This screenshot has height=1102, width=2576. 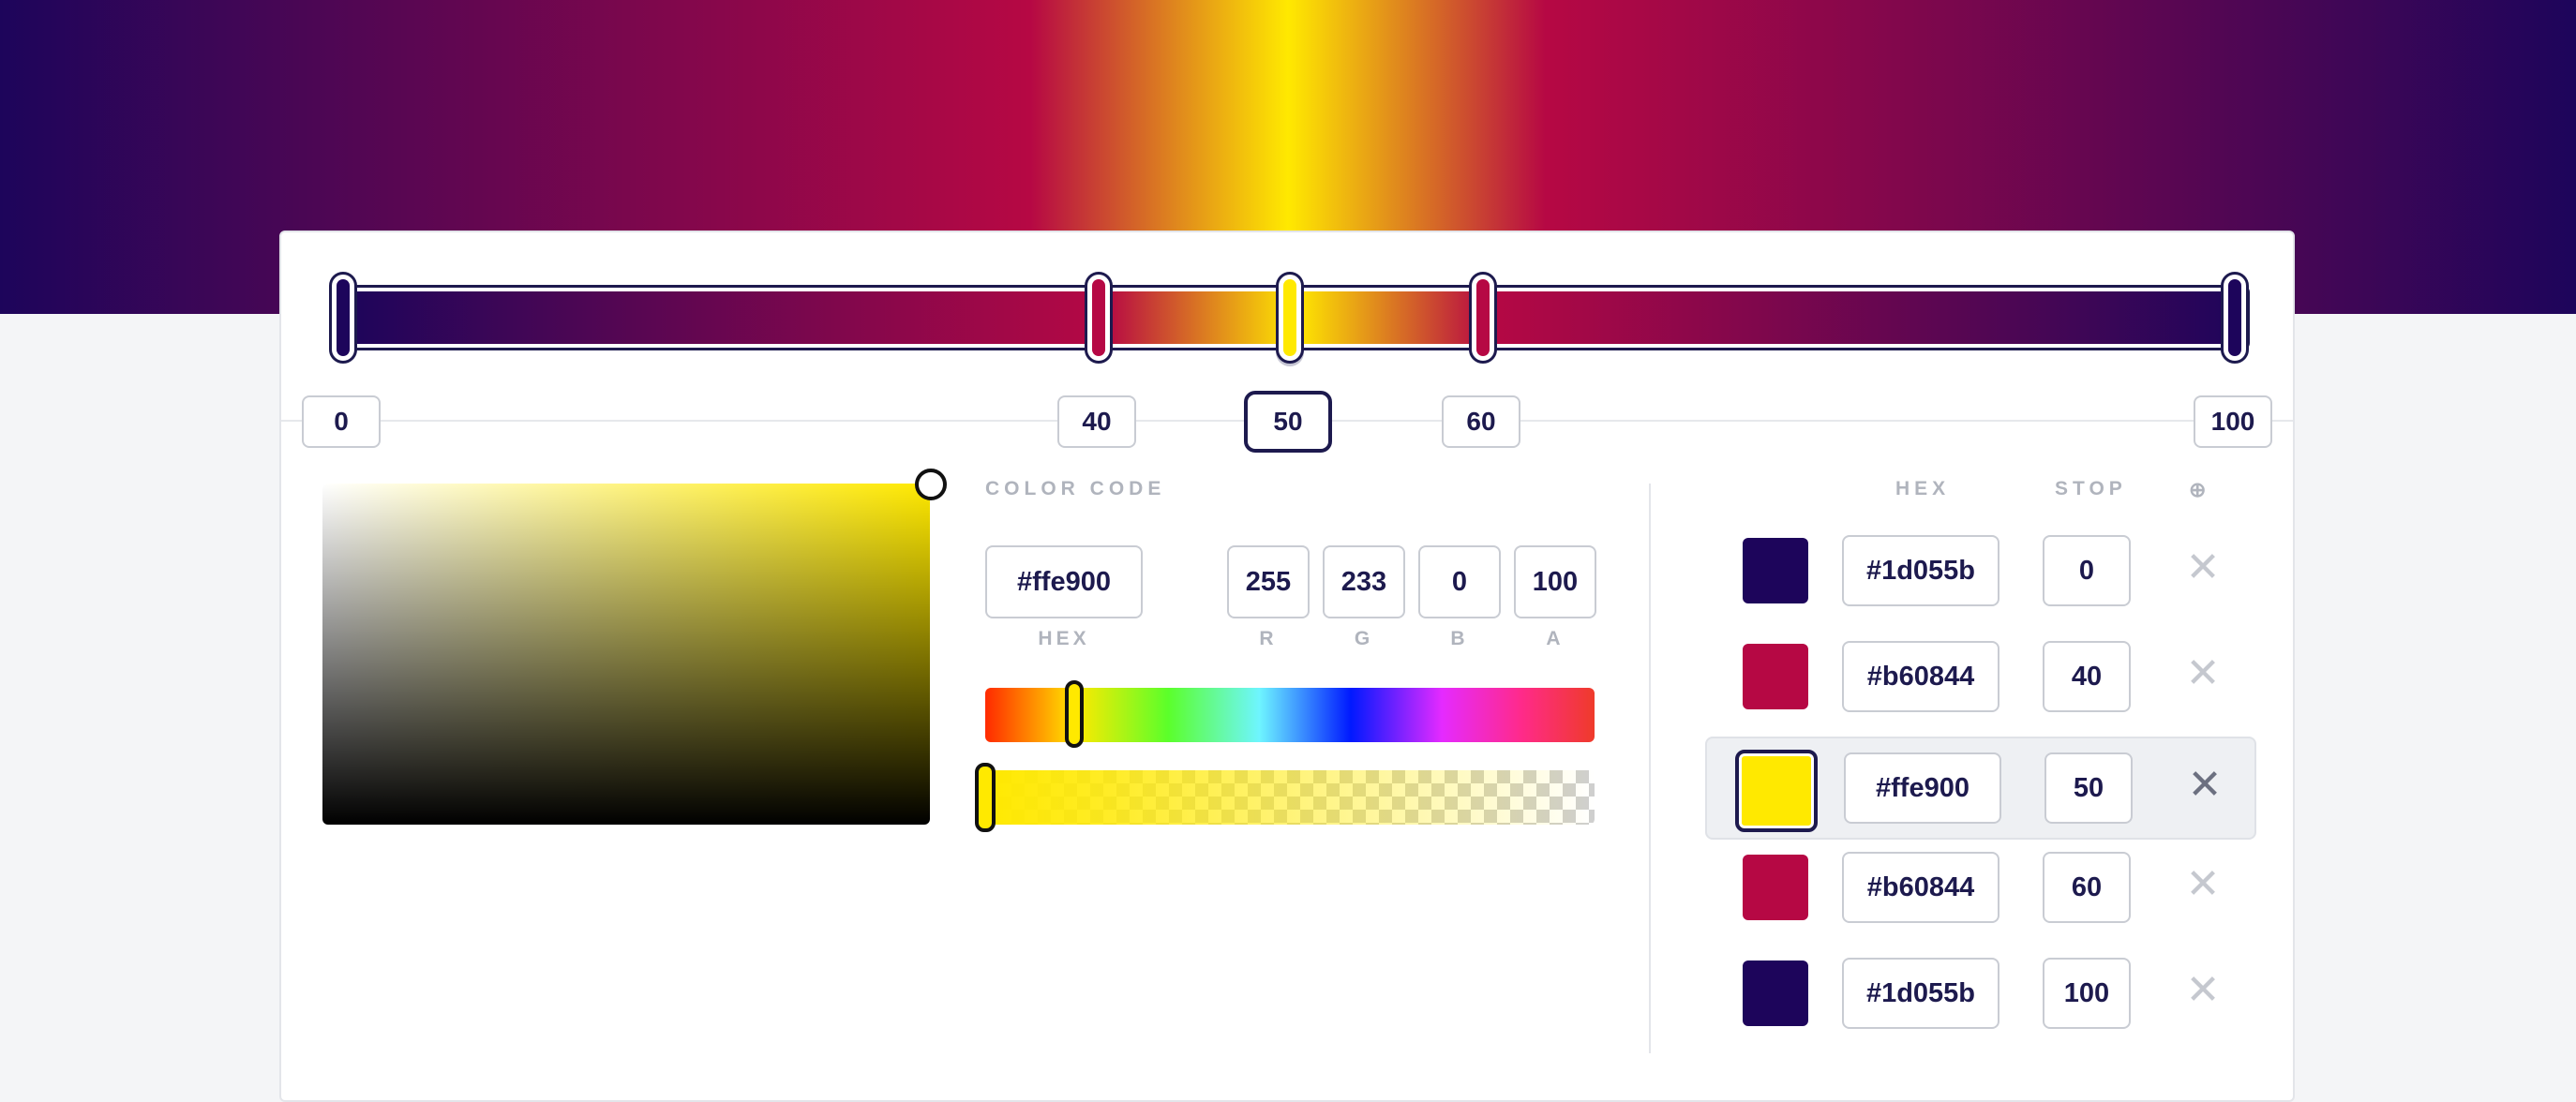 I want to click on stop-row-active: #ffe900 50 ✕, so click(x=1980, y=788).